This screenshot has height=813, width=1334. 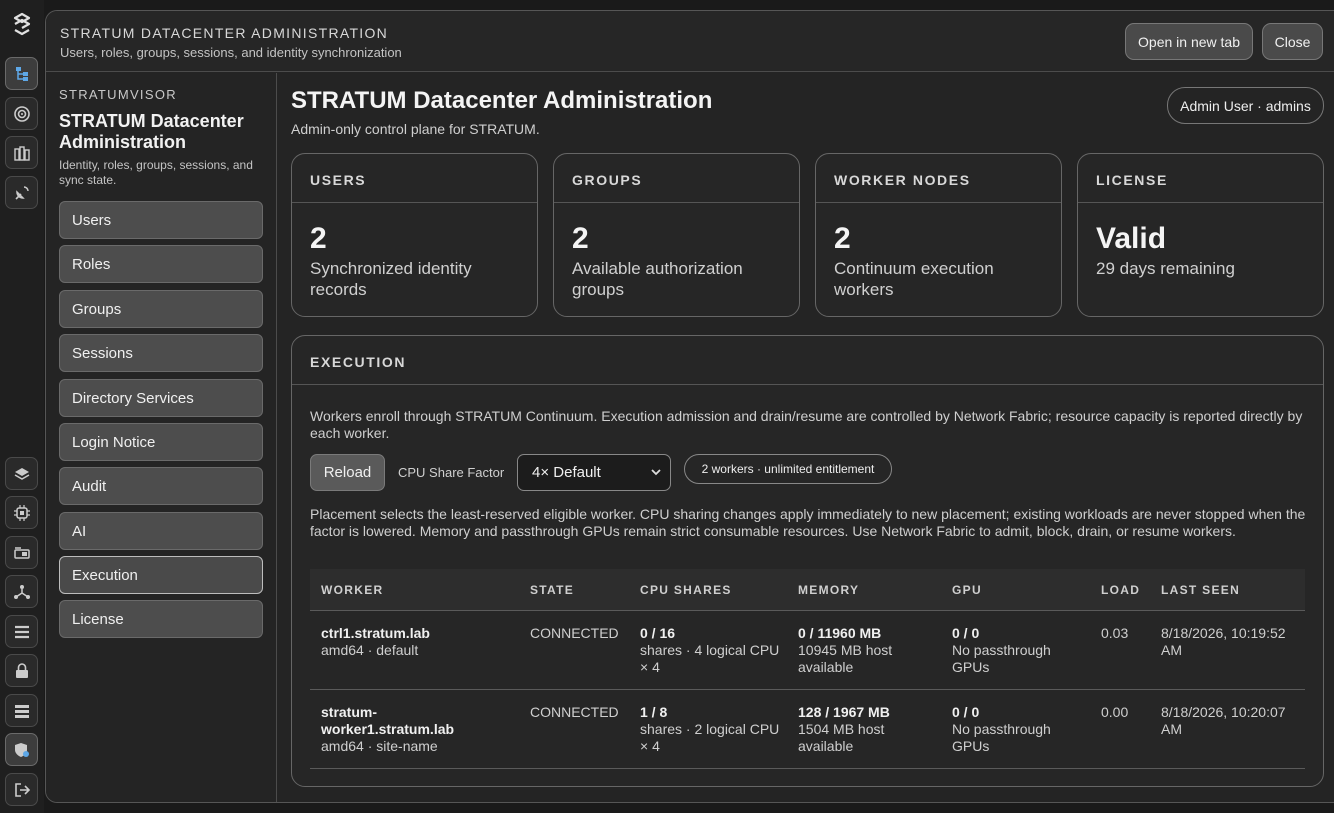 What do you see at coordinates (1245, 105) in the screenshot?
I see `user-badge: Admin User · admins` at bounding box center [1245, 105].